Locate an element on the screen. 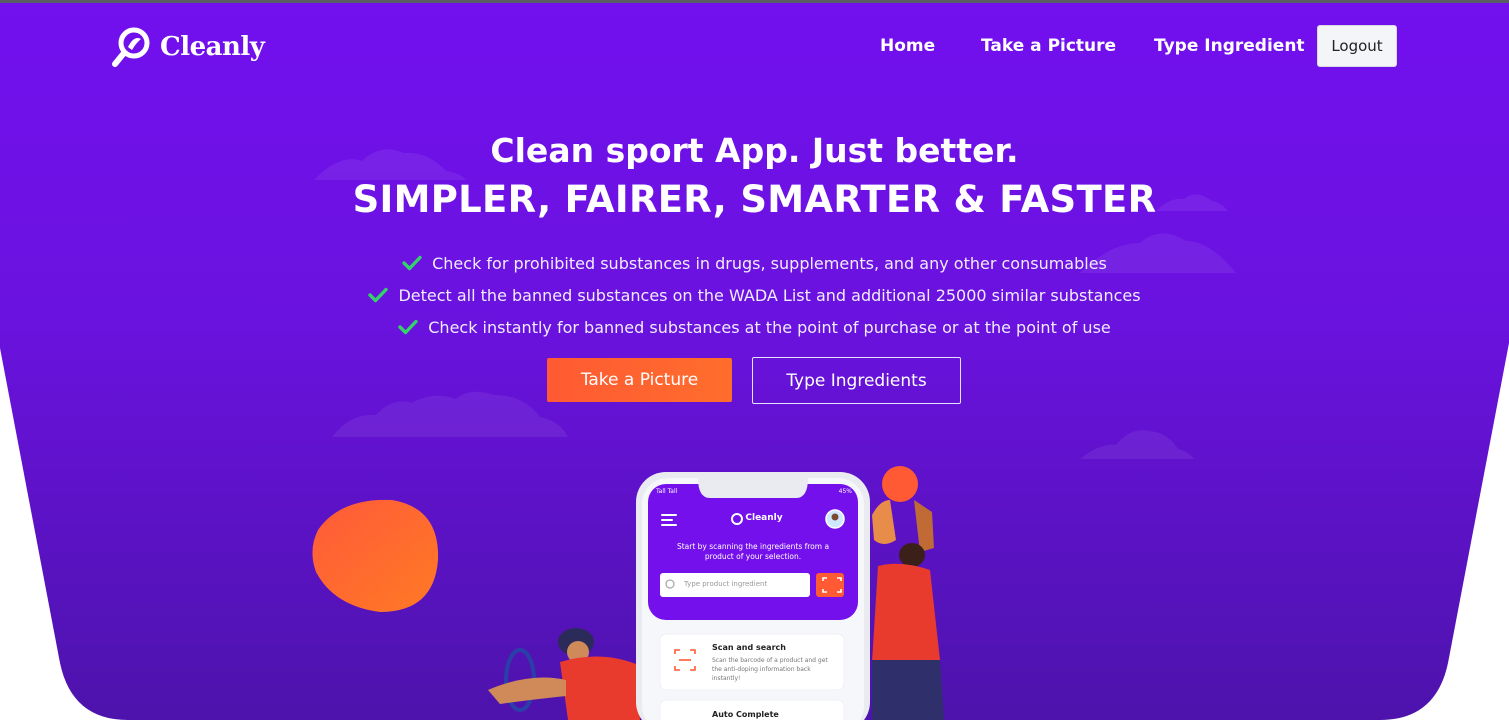 This screenshot has width=1509, height=720. phone-status-right: 45% is located at coordinates (845, 491).